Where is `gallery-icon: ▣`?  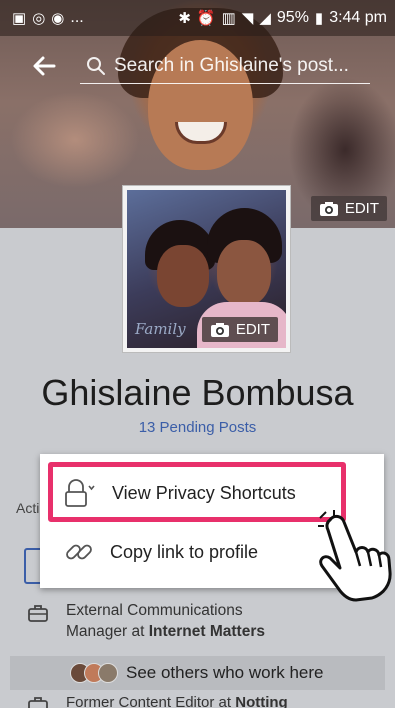
gallery-icon: ▣ is located at coordinates (19, 18).